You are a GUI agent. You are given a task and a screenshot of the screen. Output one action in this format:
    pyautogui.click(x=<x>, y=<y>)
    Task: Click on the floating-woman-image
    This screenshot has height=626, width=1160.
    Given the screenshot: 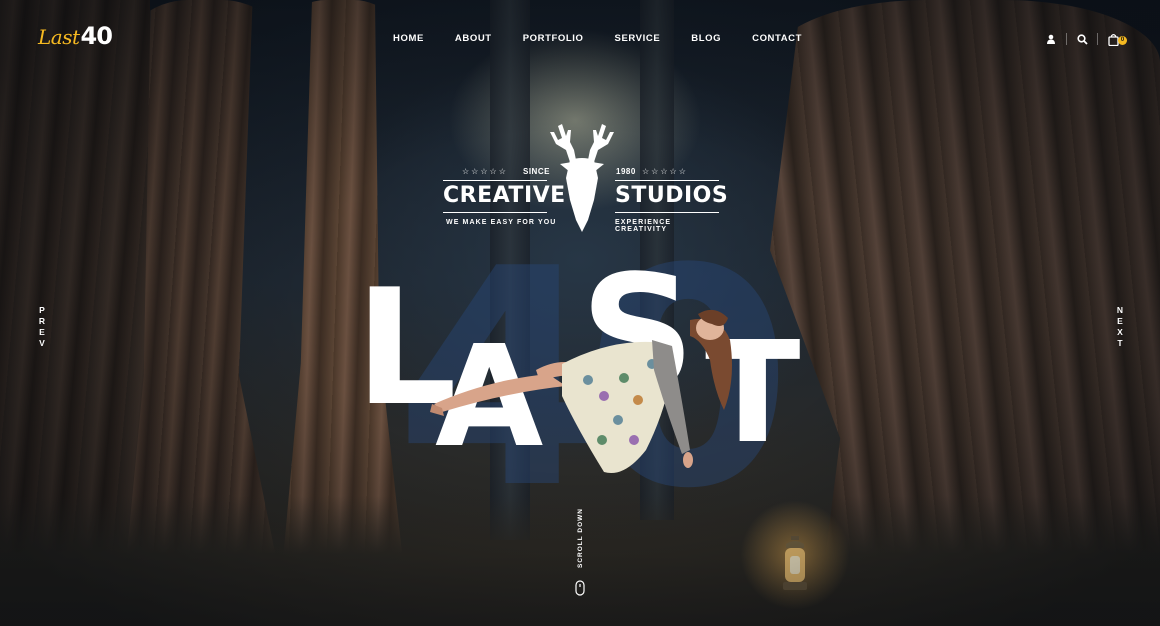 What is the action you would take?
    pyautogui.click(x=581, y=391)
    